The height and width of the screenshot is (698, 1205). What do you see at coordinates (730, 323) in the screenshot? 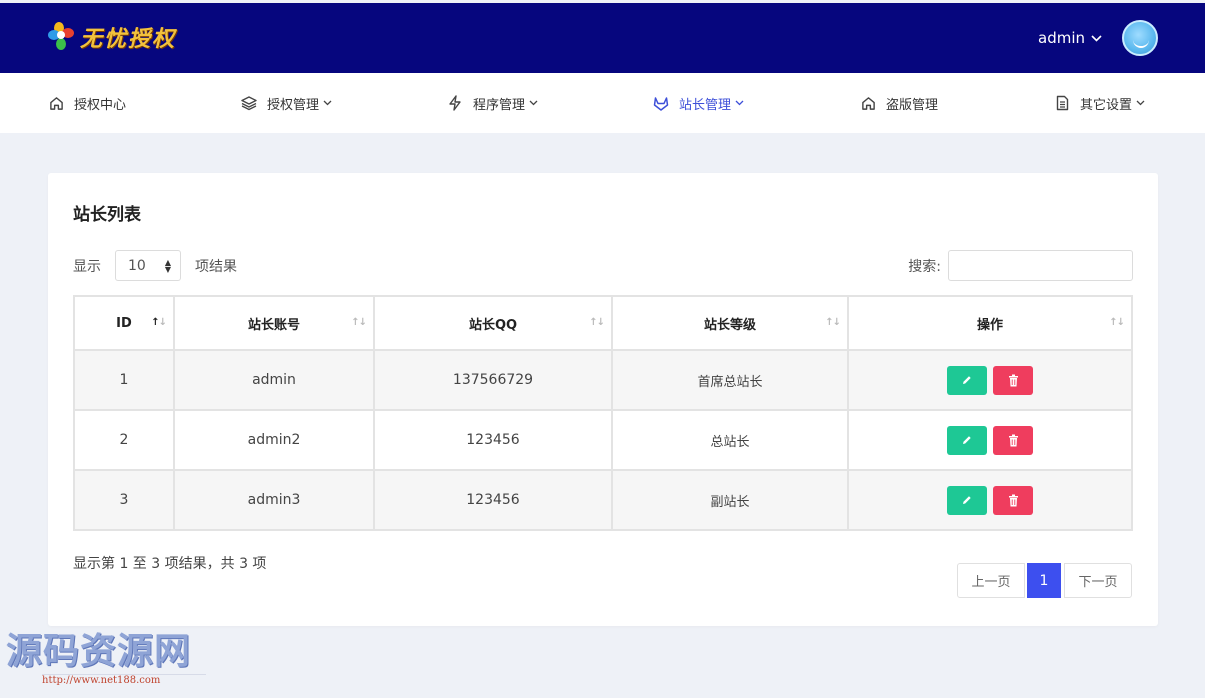
I see `column-header-level: 站长等级 ↑↓` at bounding box center [730, 323].